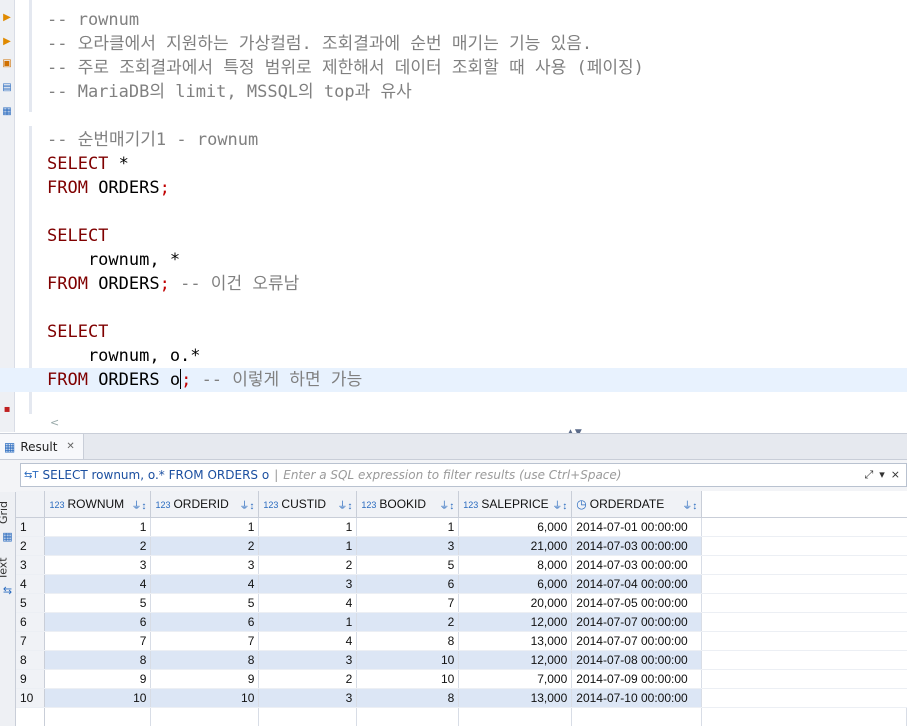 This screenshot has width=907, height=726. Describe the element at coordinates (98, 660) in the screenshot. I see `cell-rownum: 8` at that location.